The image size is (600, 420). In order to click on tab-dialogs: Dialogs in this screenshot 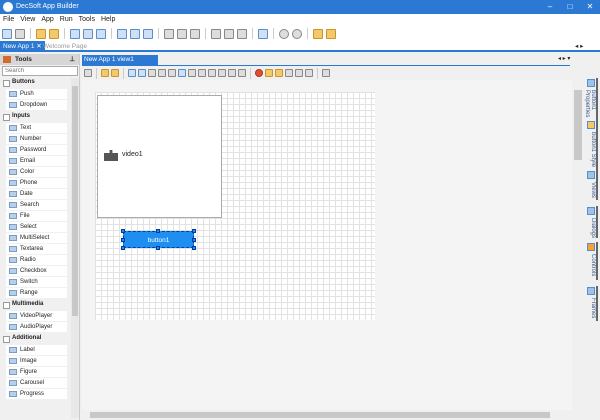, I will do `click(591, 222)`.